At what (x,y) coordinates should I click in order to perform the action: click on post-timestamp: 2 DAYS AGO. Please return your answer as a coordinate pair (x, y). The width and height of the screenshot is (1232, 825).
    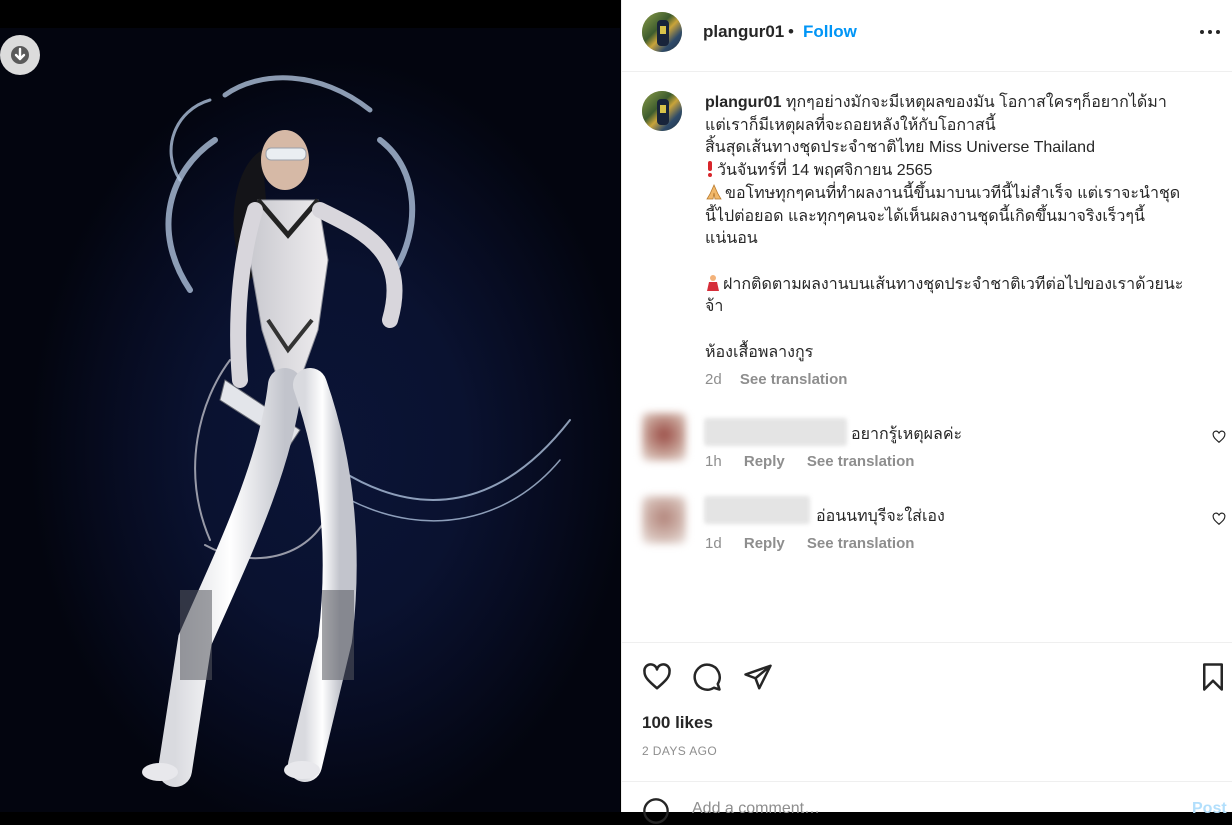
    Looking at the image, I should click on (680, 751).